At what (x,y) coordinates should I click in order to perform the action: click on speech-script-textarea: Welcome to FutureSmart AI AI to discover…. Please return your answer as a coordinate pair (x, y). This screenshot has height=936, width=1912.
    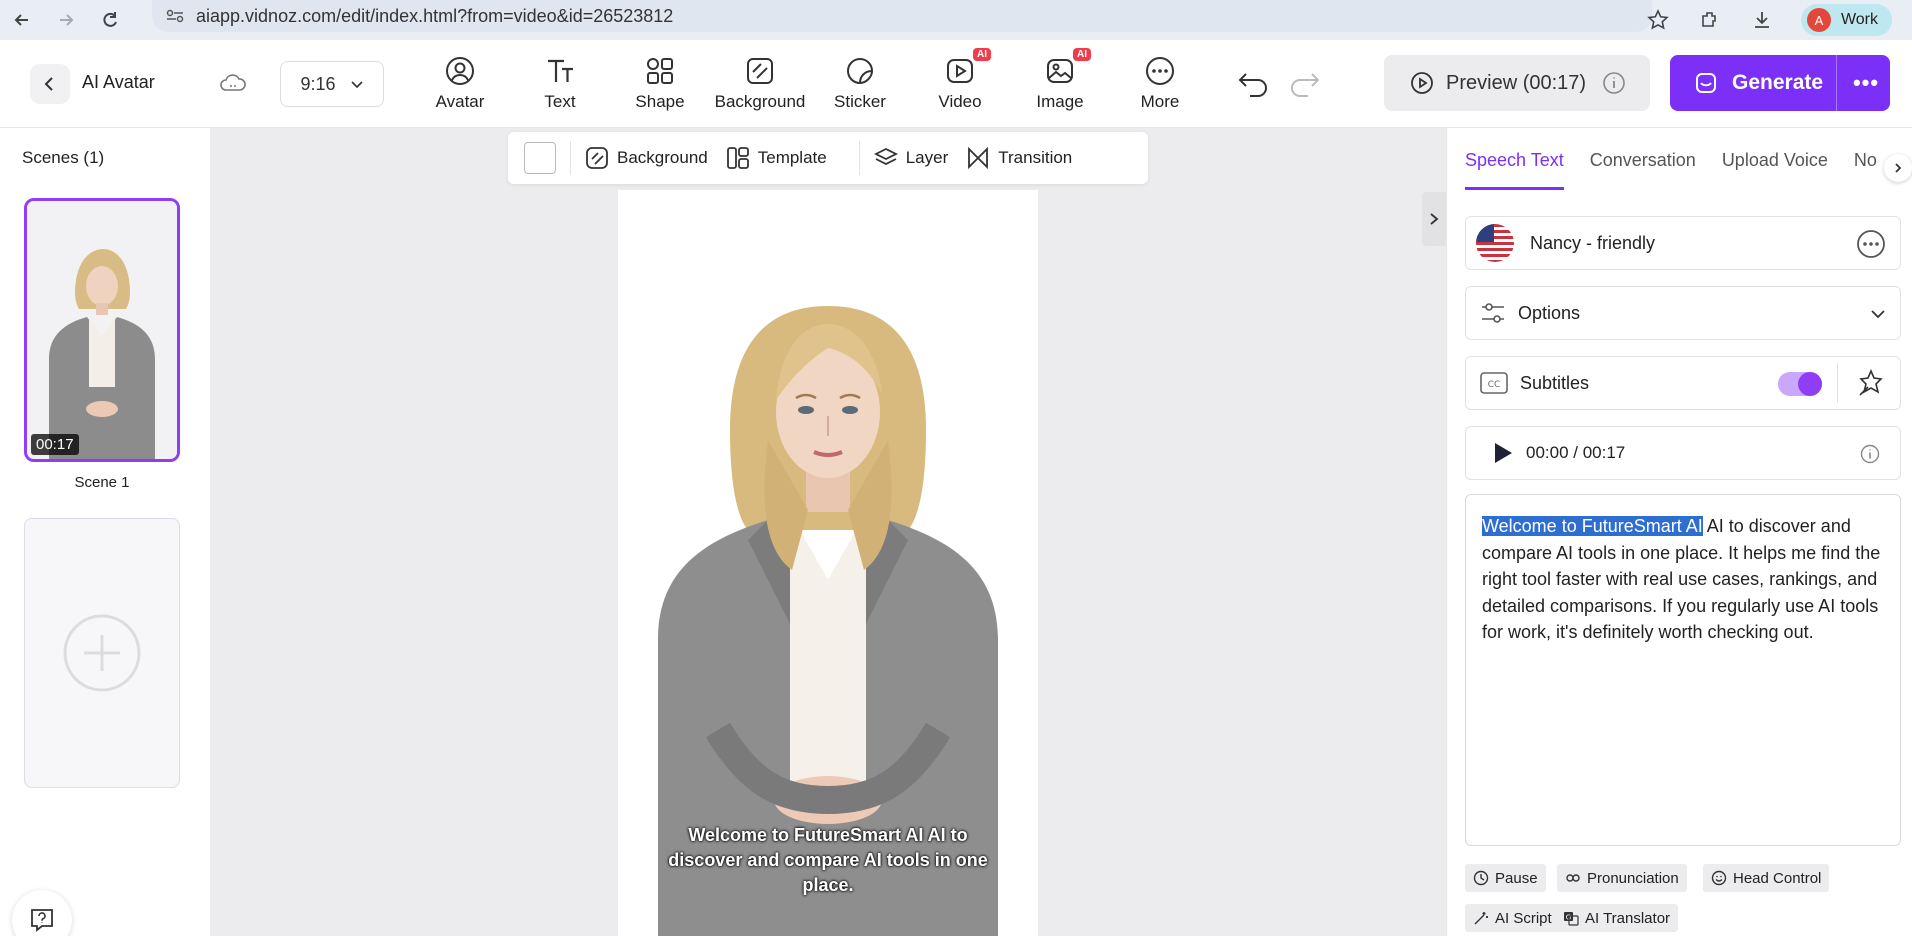
    Looking at the image, I should click on (1683, 670).